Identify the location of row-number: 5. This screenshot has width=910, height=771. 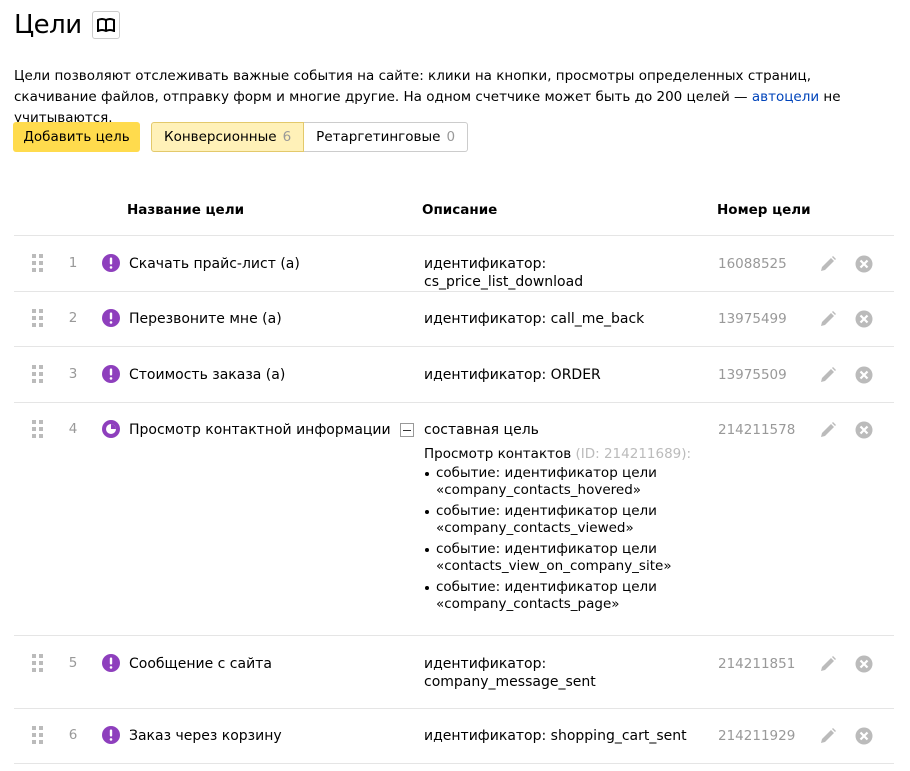
(73, 663).